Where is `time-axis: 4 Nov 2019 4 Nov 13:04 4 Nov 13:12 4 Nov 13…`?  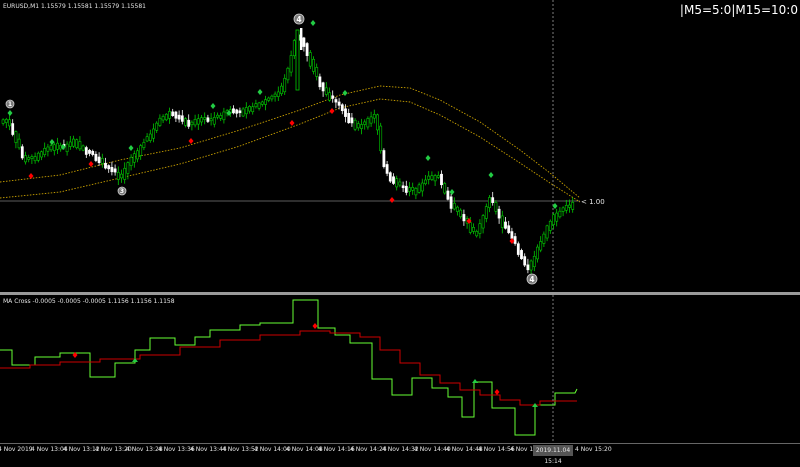
time-axis: 4 Nov 2019 4 Nov 13:04 4 Nov 13:12 4 Nov 13… is located at coordinates (400, 454).